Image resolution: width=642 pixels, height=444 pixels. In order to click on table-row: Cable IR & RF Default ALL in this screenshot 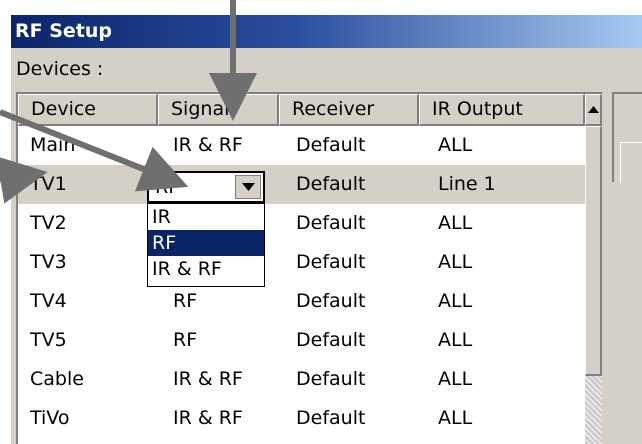, I will do `click(301, 379)`.